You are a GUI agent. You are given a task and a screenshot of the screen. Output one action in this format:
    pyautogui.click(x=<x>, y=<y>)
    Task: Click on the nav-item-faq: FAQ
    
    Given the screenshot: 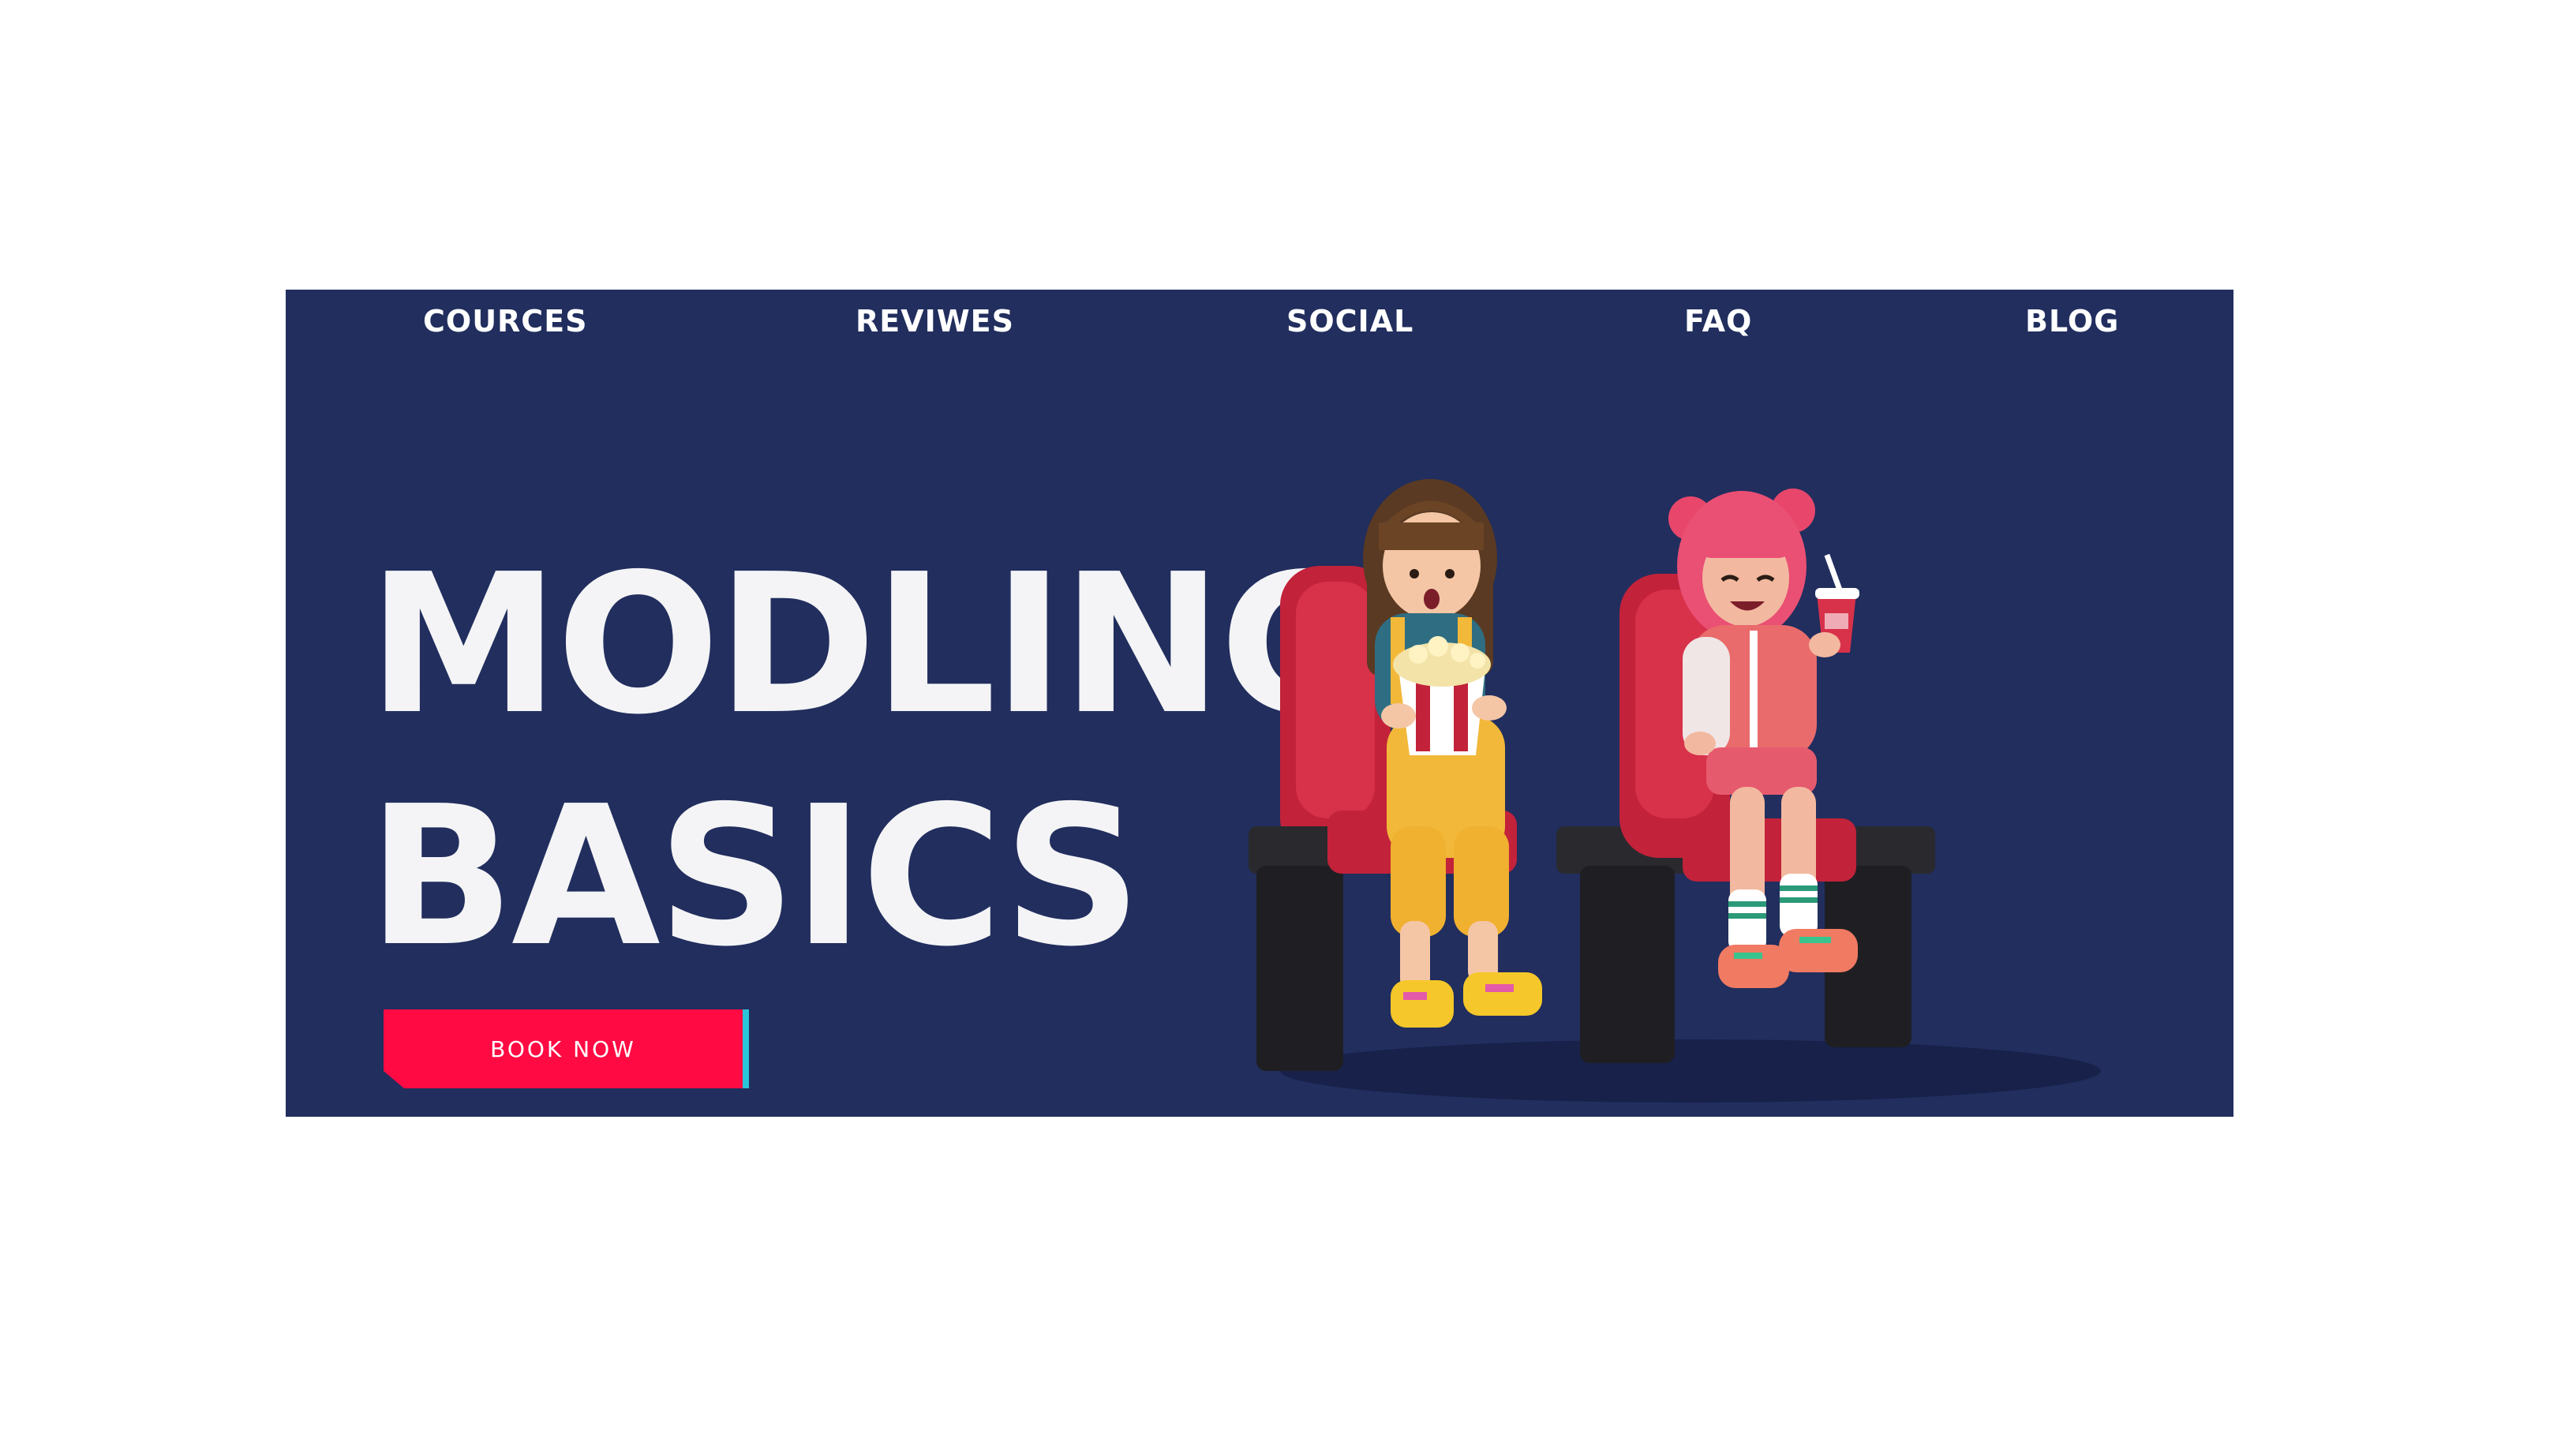 What is the action you would take?
    pyautogui.click(x=1718, y=321)
    